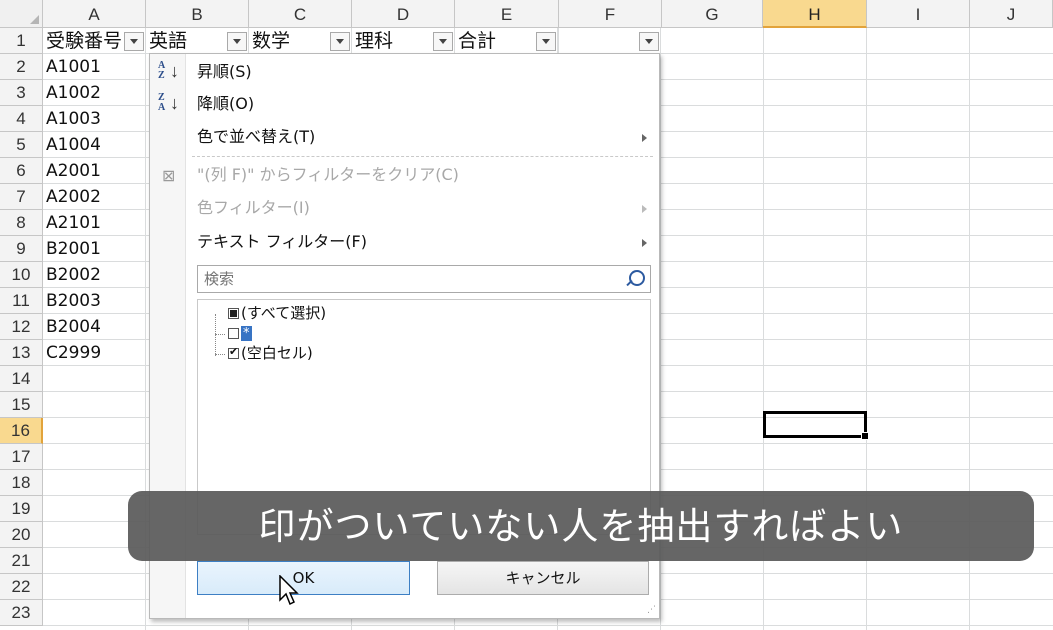  What do you see at coordinates (94, 171) in the screenshot?
I see `cell-exam-id: A2001` at bounding box center [94, 171].